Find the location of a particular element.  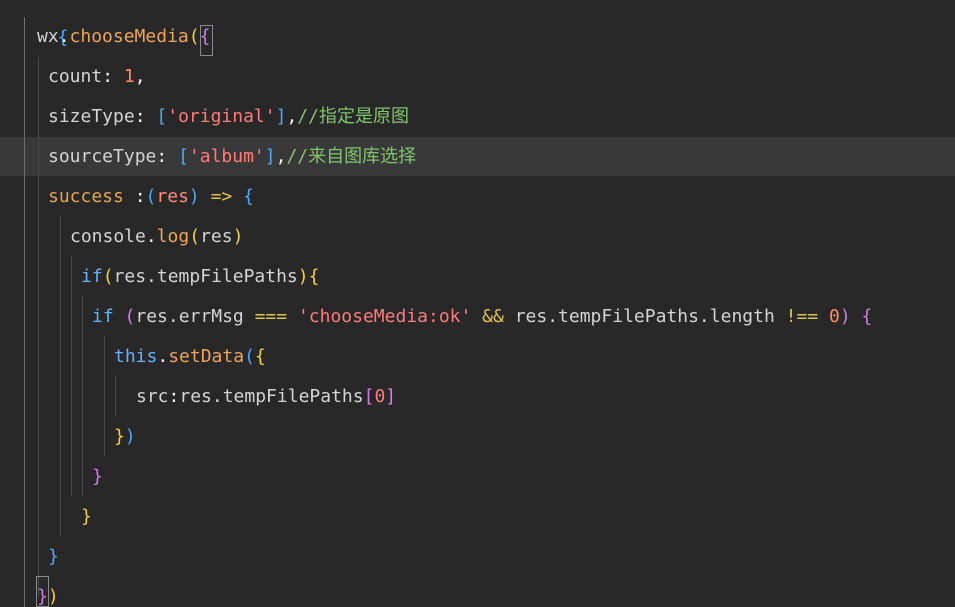

function-name: setData is located at coordinates (206, 356).